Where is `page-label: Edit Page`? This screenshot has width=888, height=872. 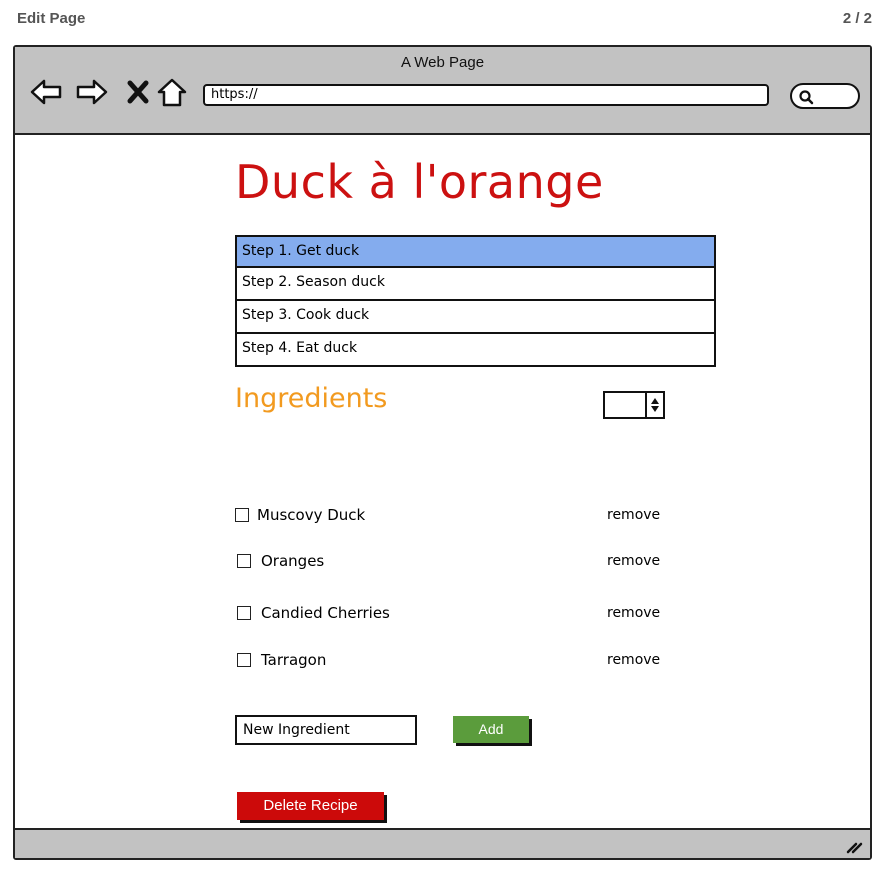
page-label: Edit Page is located at coordinates (51, 18).